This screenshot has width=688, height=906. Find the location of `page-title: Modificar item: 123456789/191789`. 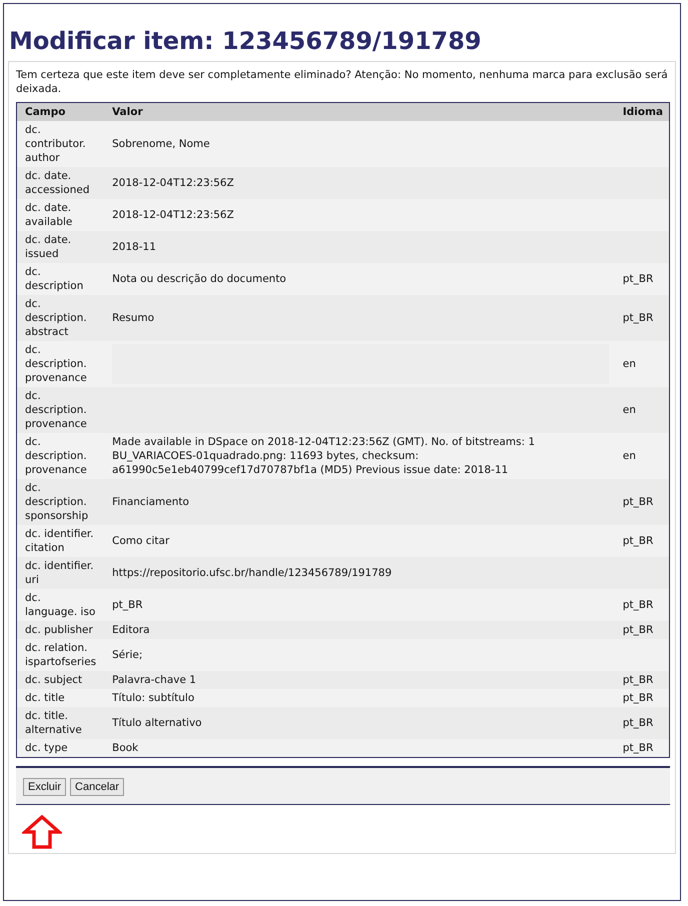

page-title: Modificar item: 123456789/191789 is located at coordinates (245, 41).